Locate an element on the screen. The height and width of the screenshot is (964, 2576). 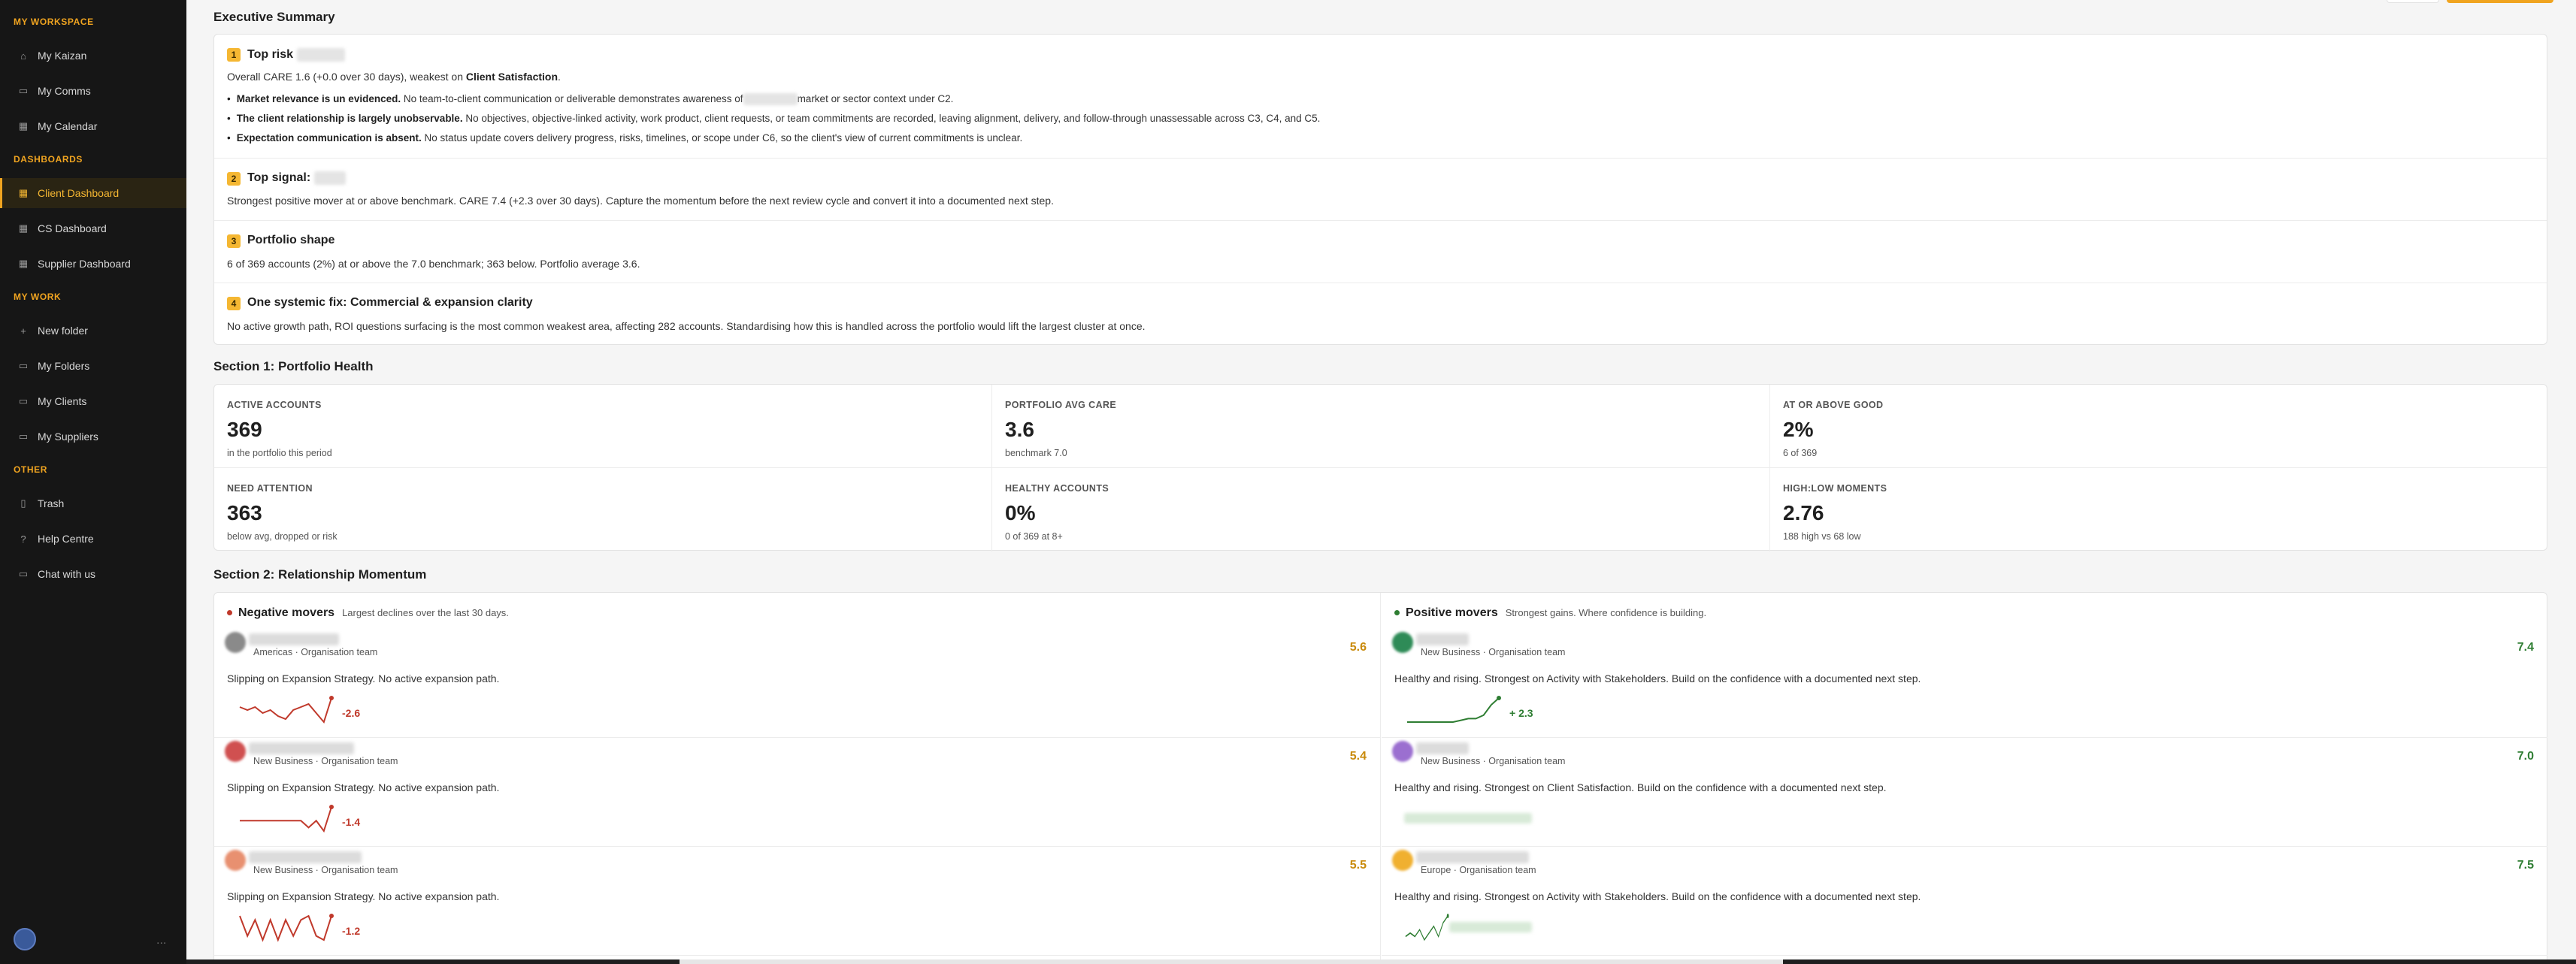
exec-heading: Portfolio shape is located at coordinates (291, 240).